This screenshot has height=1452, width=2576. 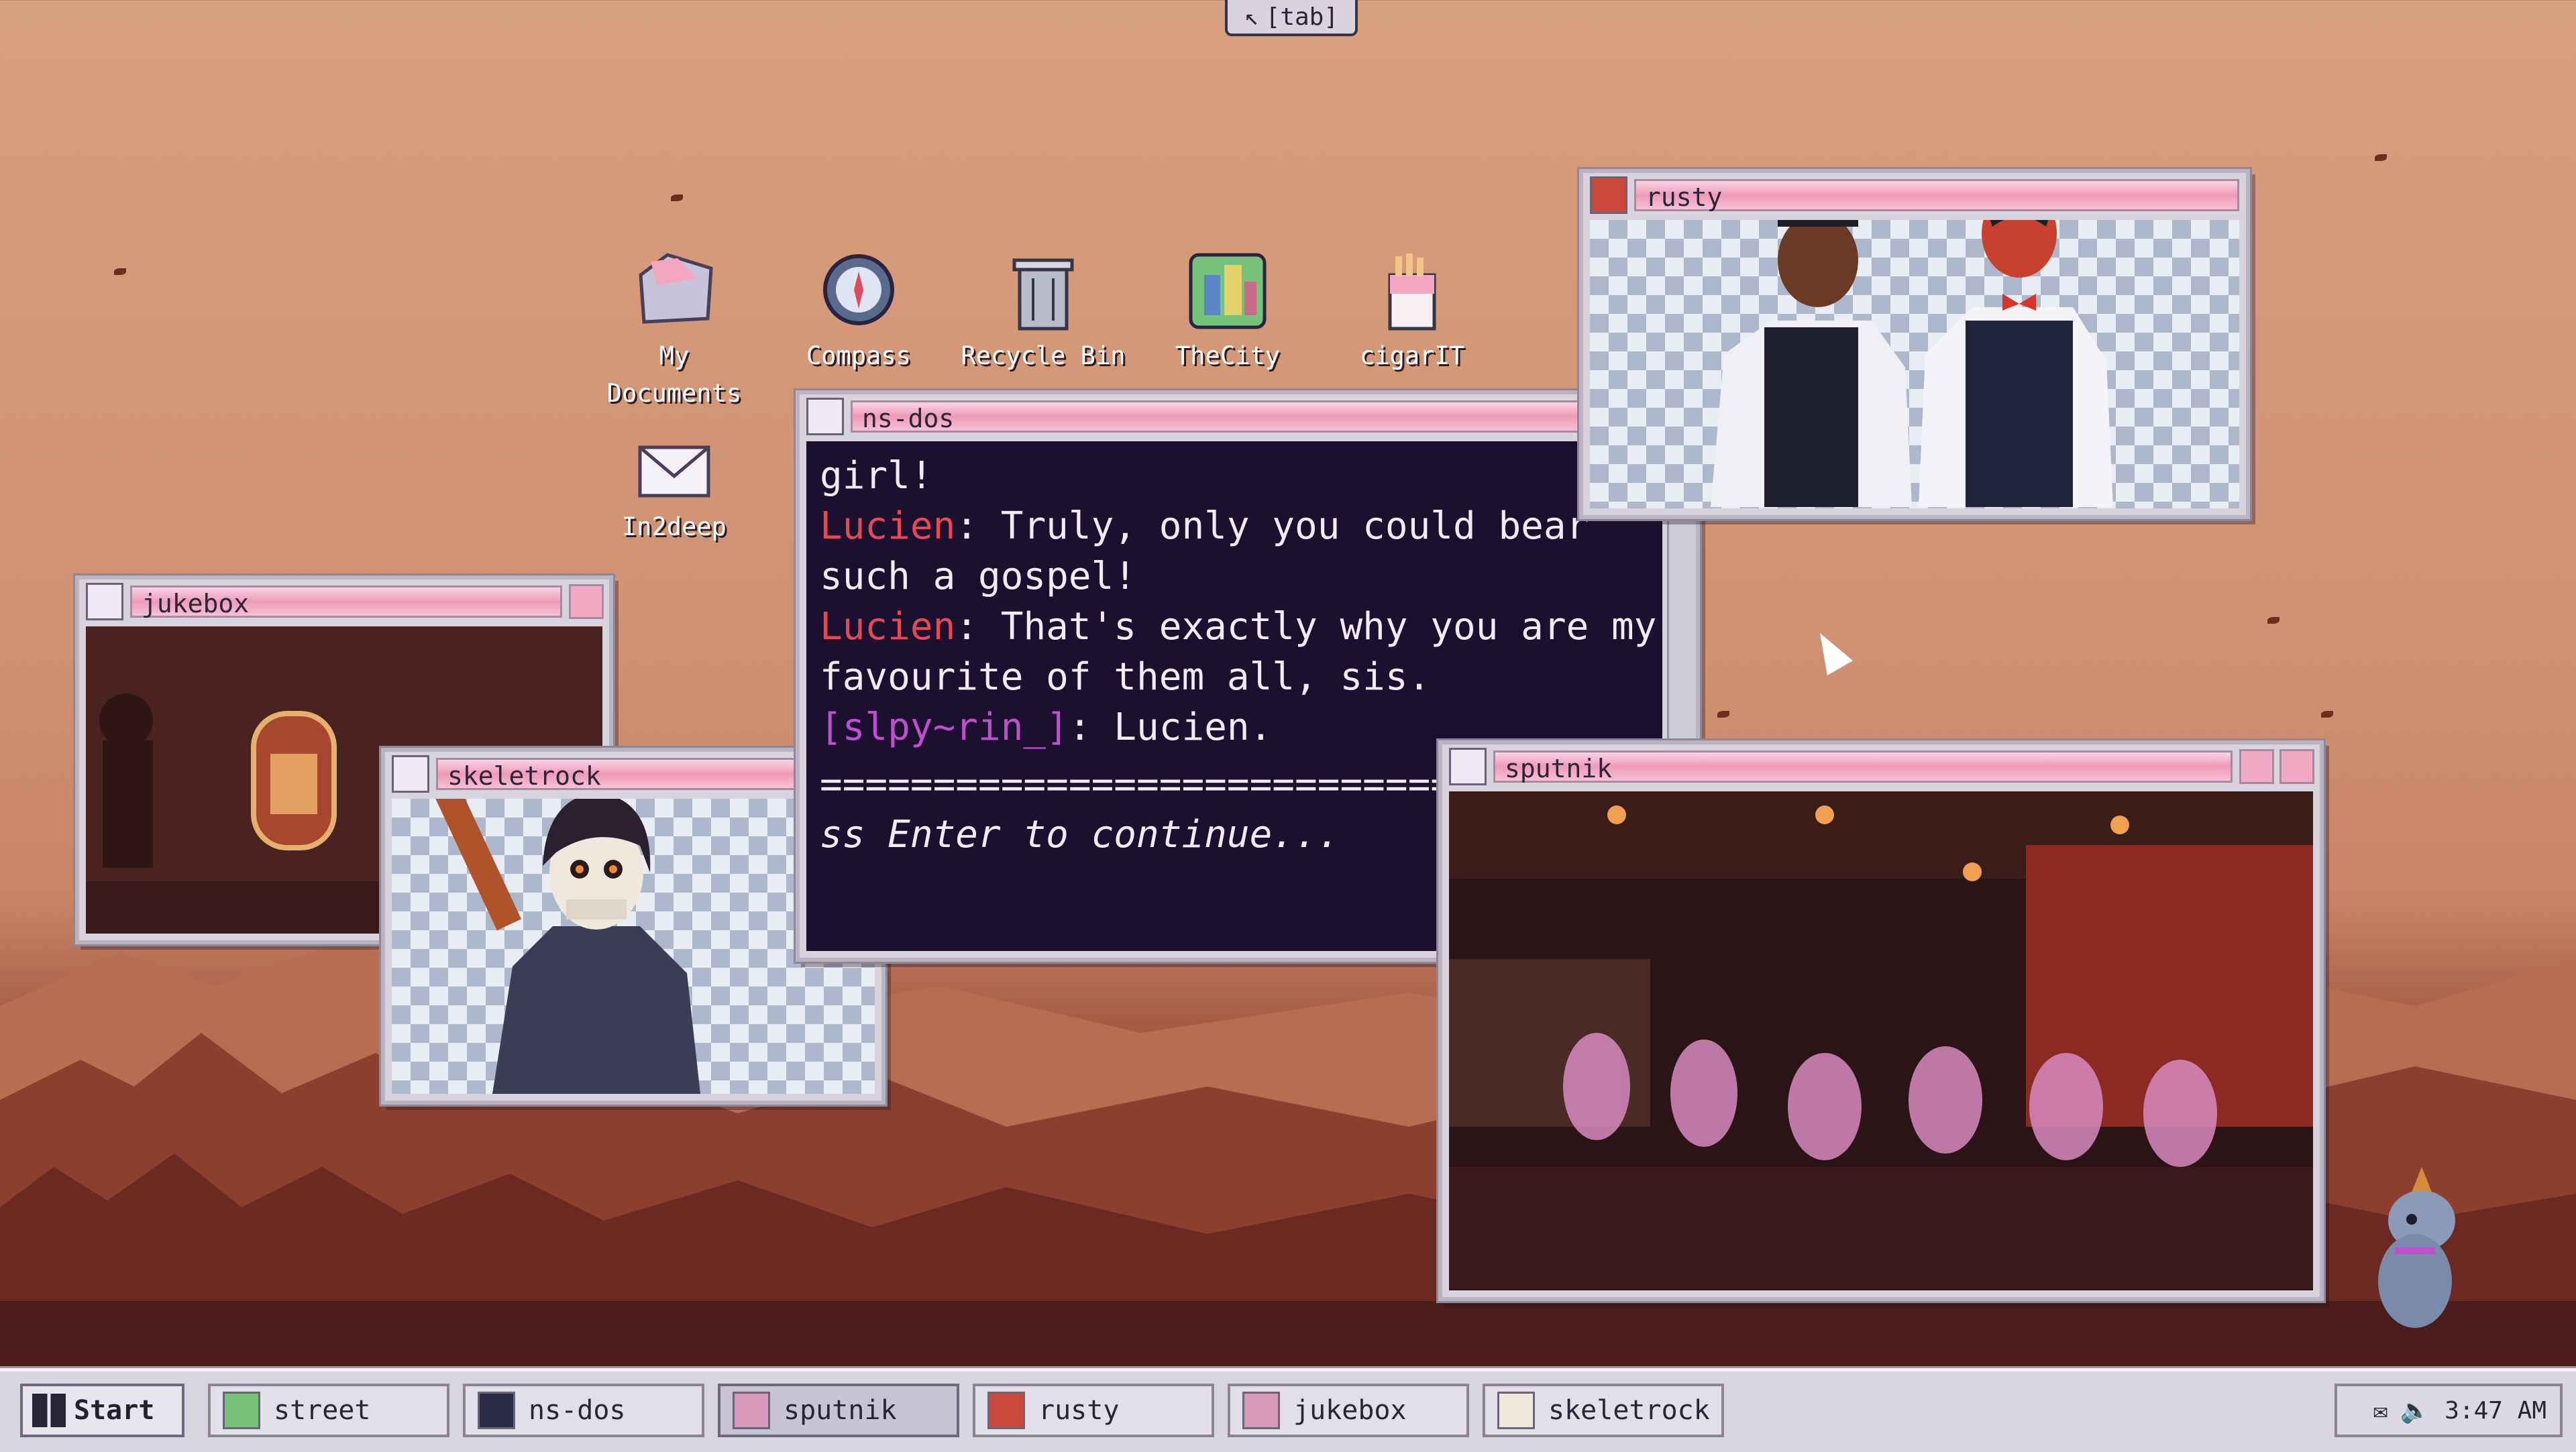 What do you see at coordinates (978, 576) in the screenshot?
I see `console-line: such a gospel!` at bounding box center [978, 576].